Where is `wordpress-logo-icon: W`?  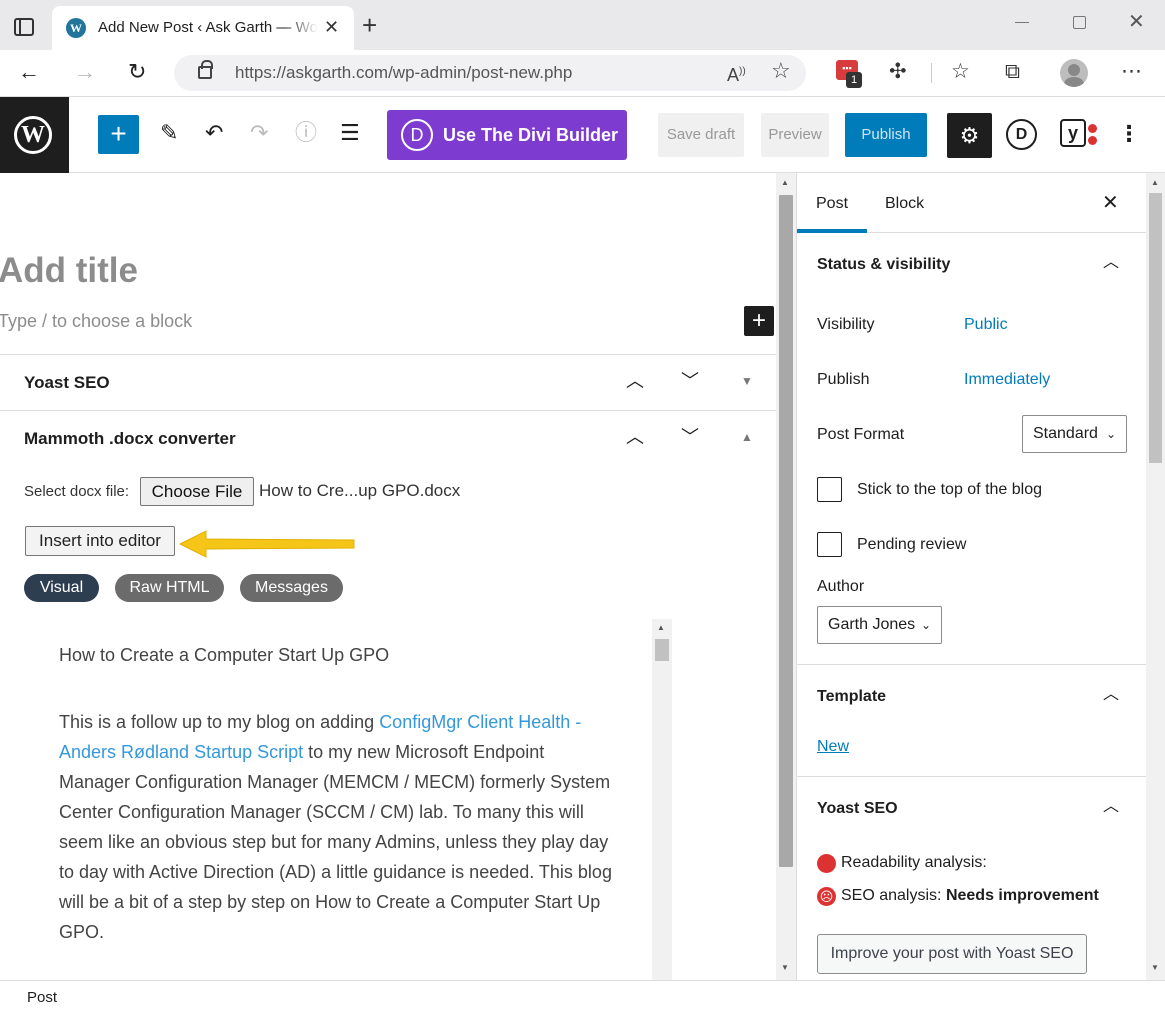 wordpress-logo-icon: W is located at coordinates (33, 135).